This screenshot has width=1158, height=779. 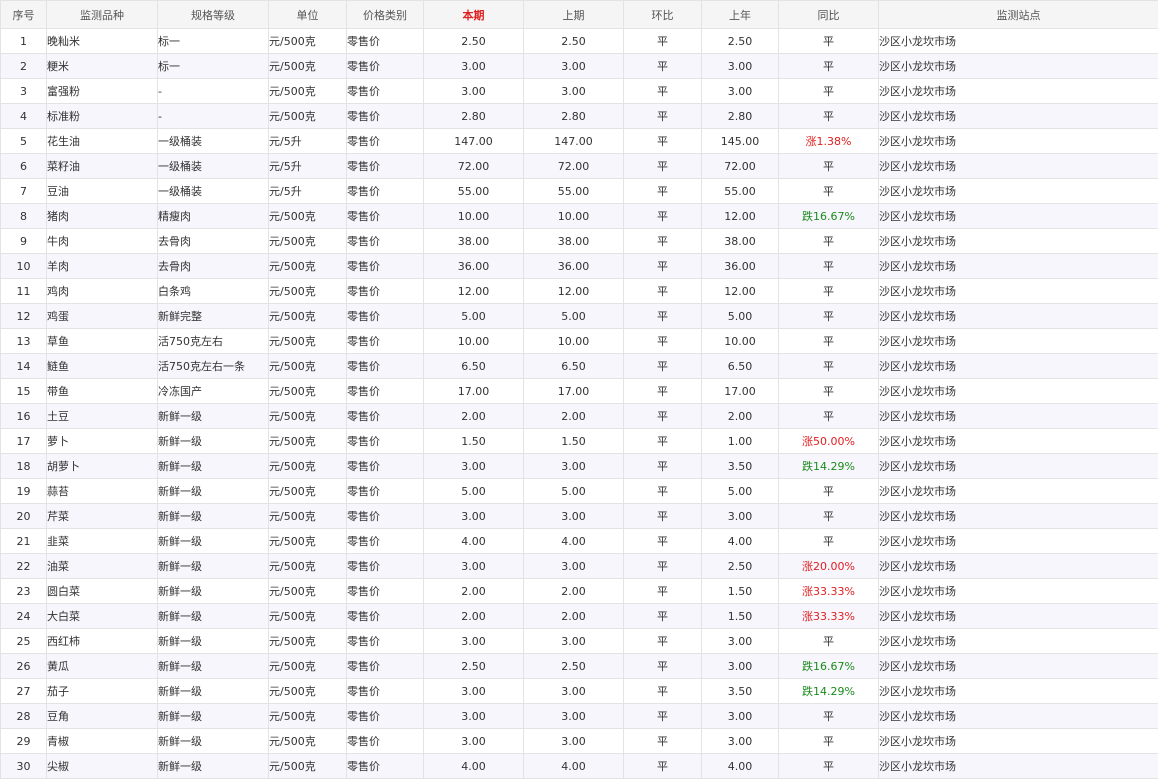 I want to click on cell-variety: 豆油, so click(x=102, y=191).